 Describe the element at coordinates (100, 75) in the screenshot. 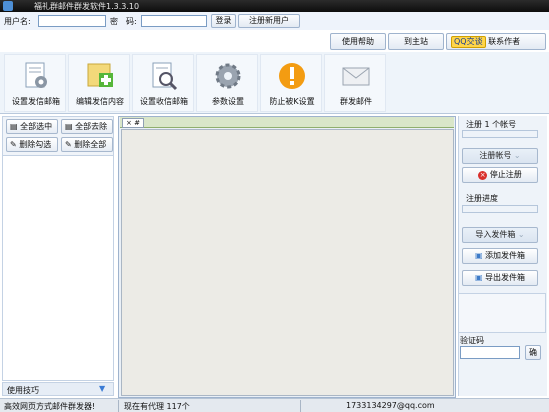

I see `edit-add-icon` at that location.